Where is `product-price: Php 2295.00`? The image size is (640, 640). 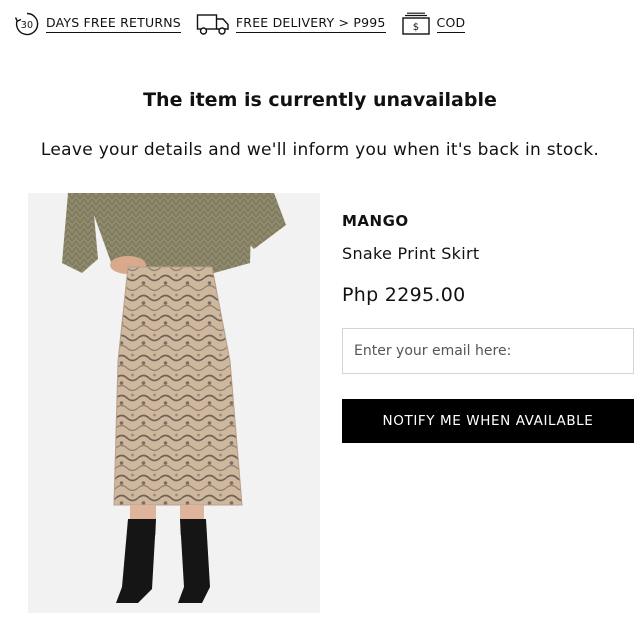
product-price: Php 2295.00 is located at coordinates (404, 295).